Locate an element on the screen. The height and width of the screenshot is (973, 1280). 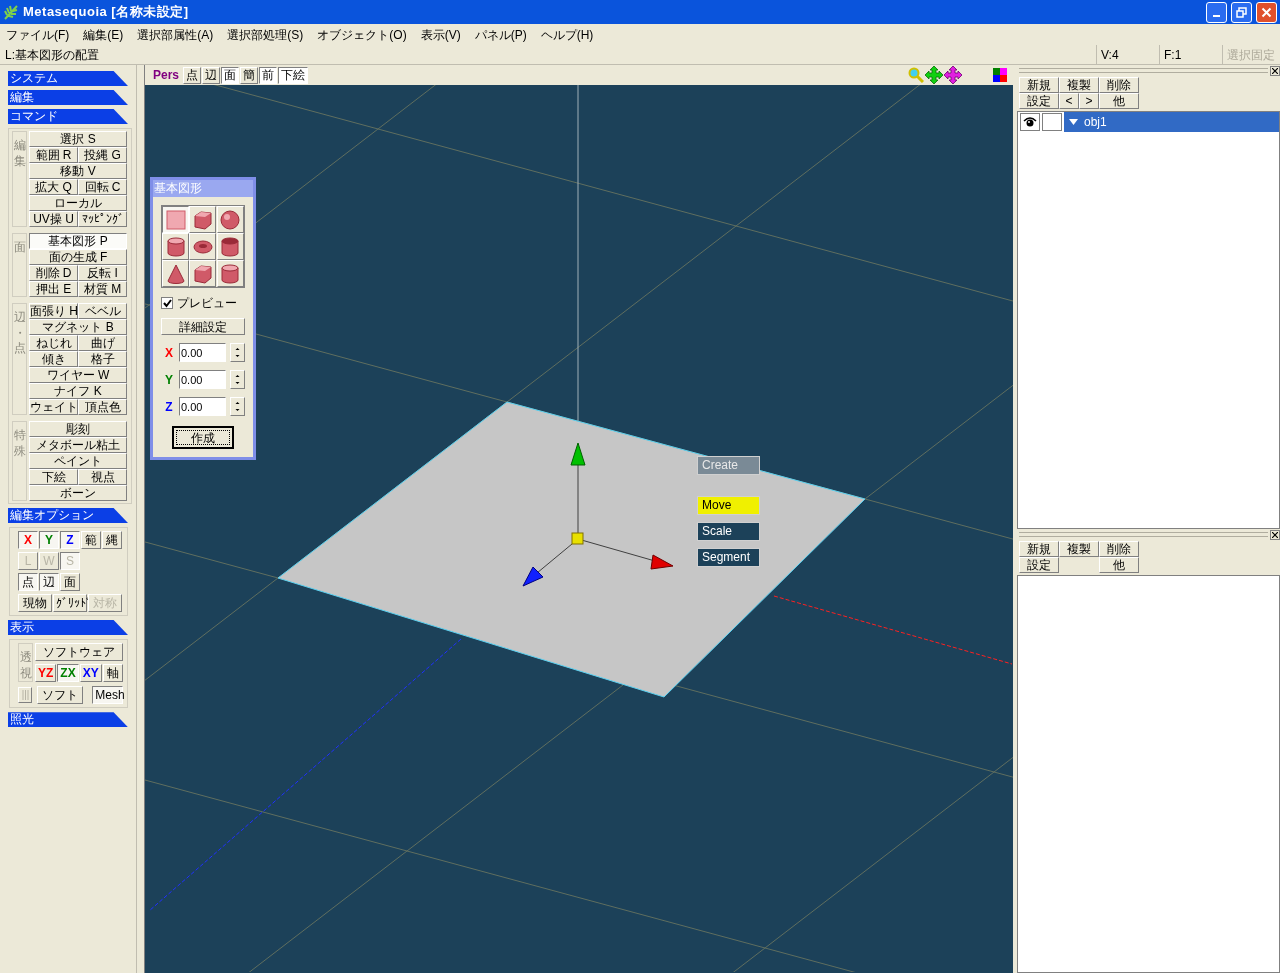
command-button: ナイフ K is located at coordinates (78, 391).